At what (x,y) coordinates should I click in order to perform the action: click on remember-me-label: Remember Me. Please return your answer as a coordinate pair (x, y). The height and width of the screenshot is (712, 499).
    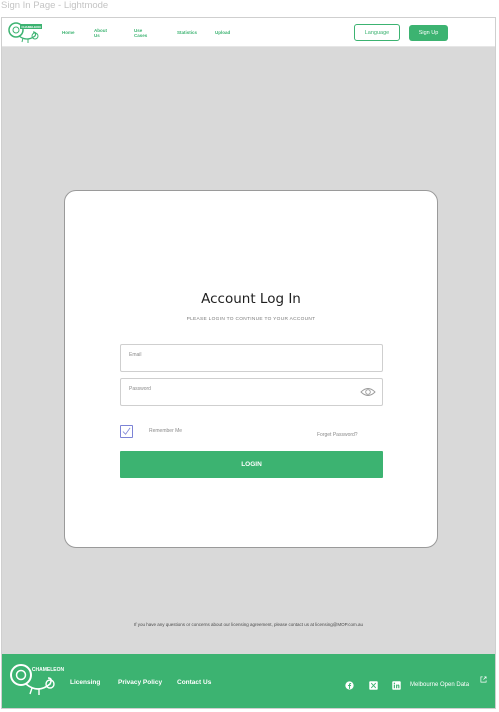
    Looking at the image, I should click on (166, 431).